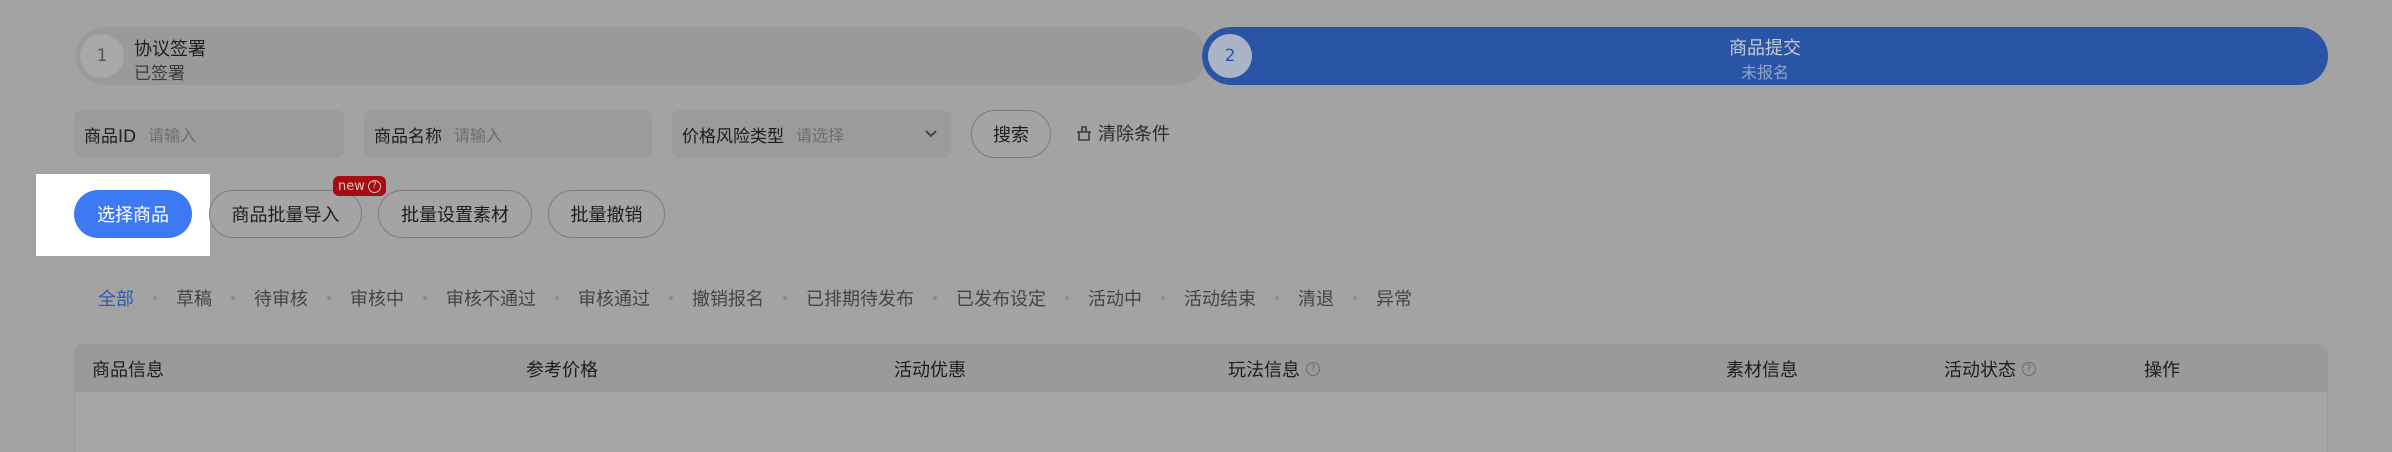 This screenshot has width=2392, height=452. I want to click on col-reference-price: 参考价格, so click(562, 370).